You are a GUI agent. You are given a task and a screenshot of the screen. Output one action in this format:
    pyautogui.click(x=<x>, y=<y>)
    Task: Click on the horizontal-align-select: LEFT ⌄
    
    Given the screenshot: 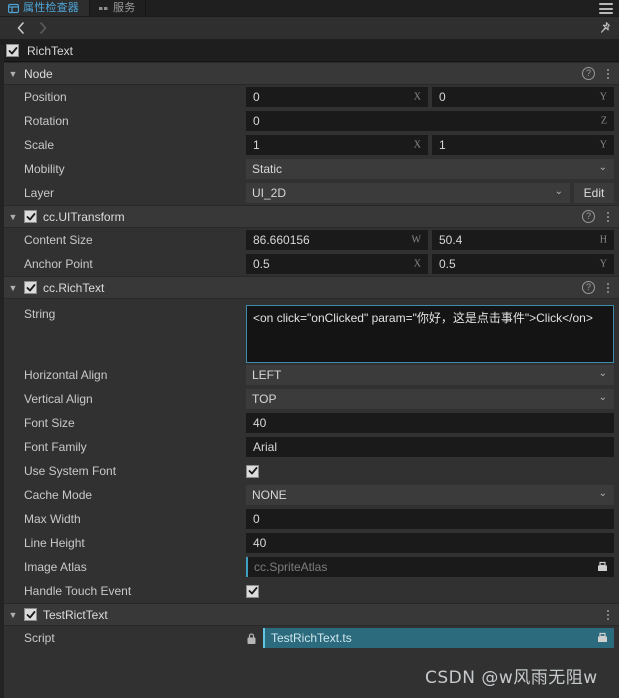 What is the action you would take?
    pyautogui.click(x=430, y=375)
    